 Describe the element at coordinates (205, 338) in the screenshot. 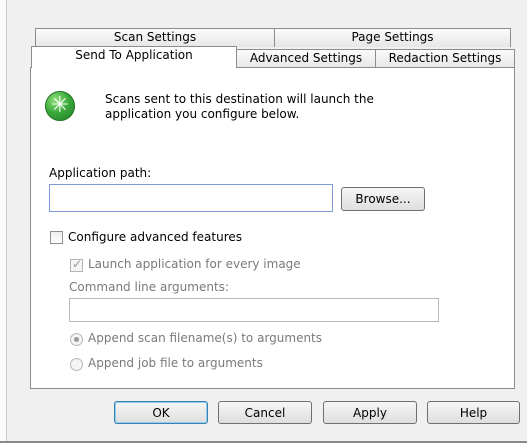

I see `append-scan-filename-label: Append scan filename(s) to arguments` at that location.